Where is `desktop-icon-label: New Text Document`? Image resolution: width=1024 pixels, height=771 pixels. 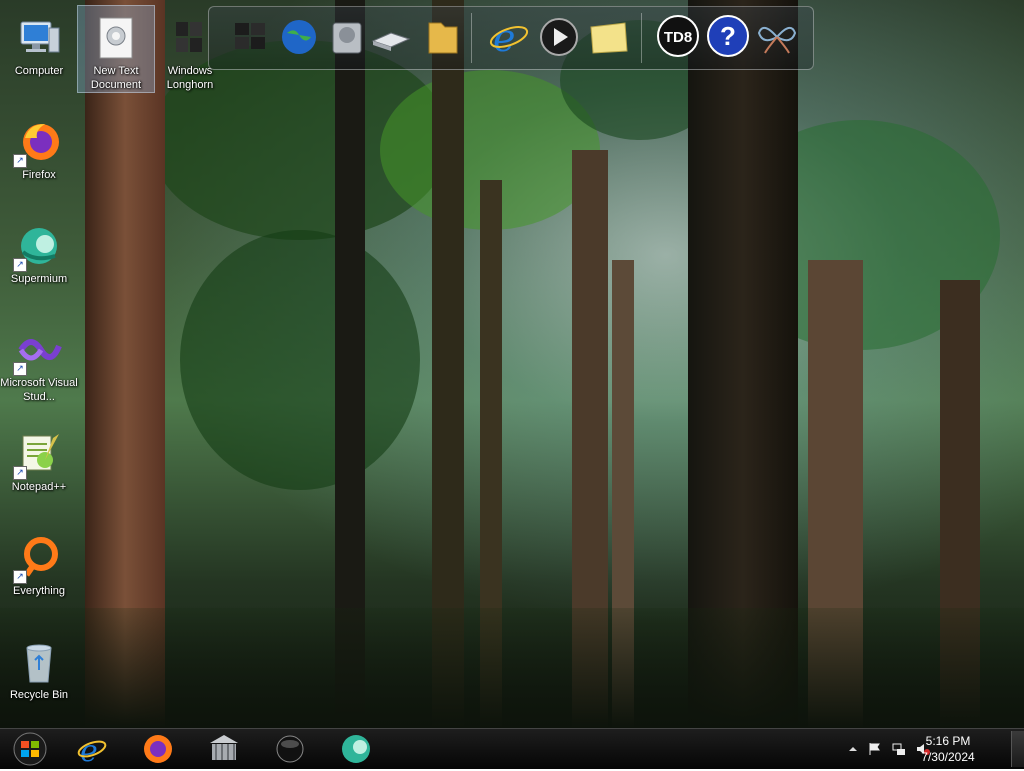
desktop-icon-label: New Text Document is located at coordinates (116, 78).